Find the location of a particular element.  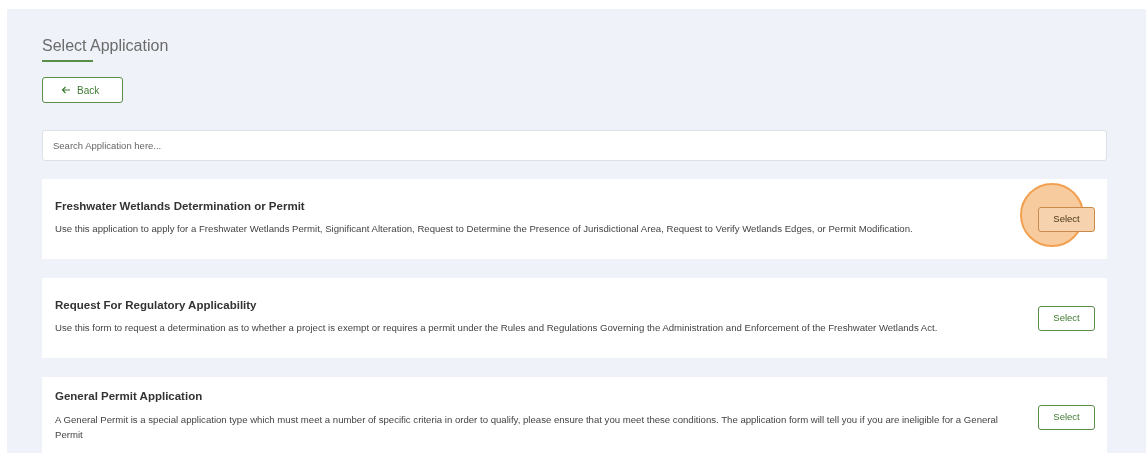

application-description: Use this application to apply for a Freshwater Wetlands Permit, Significant Alteration, Request to Determine the Presence of Jurisdictional Area, Request to Verify Wetlands Edges, or Permit Modification. is located at coordinates (484, 229).